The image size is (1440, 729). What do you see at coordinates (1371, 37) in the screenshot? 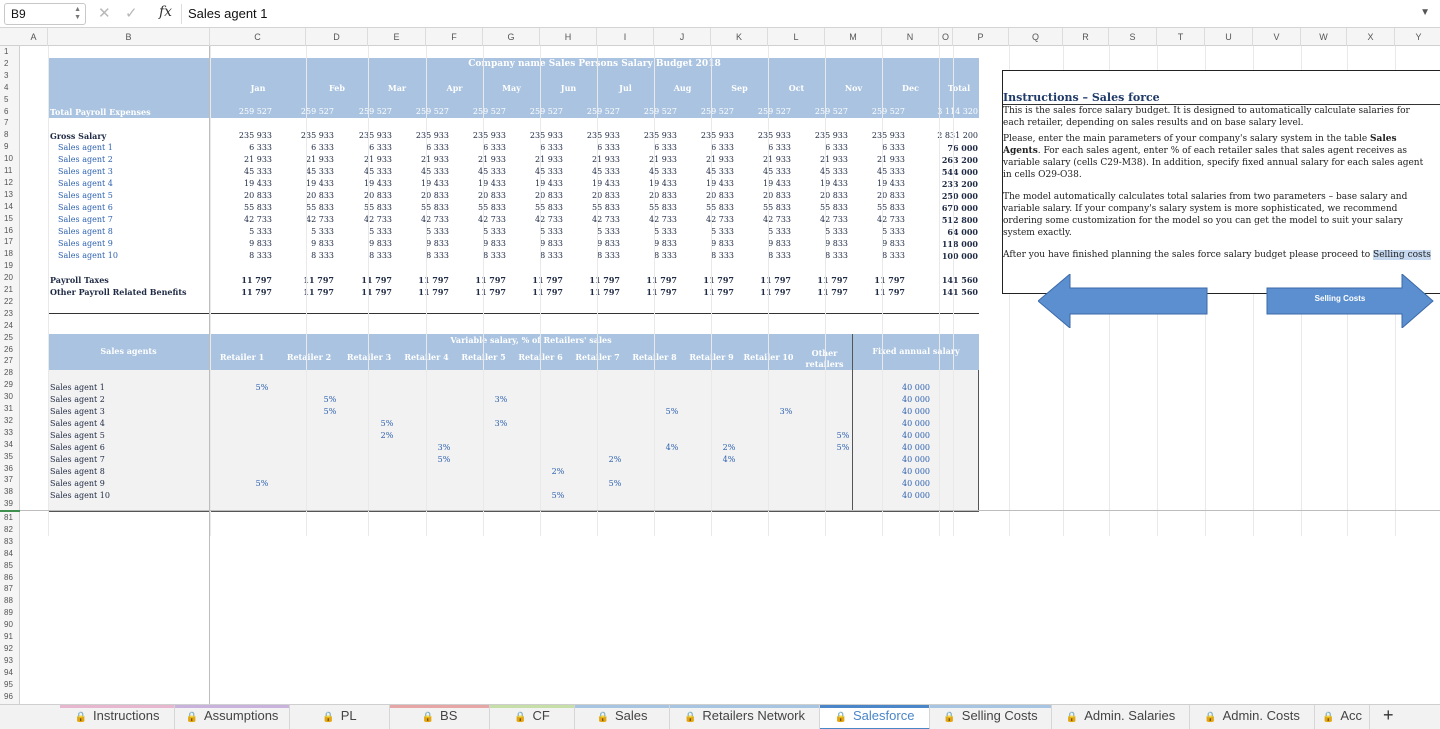
I see `column-header-x: X` at bounding box center [1371, 37].